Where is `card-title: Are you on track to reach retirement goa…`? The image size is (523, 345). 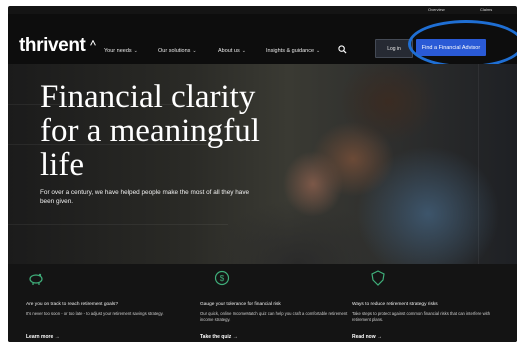 card-title: Are you on track to reach retirement goa… is located at coordinates (72, 304).